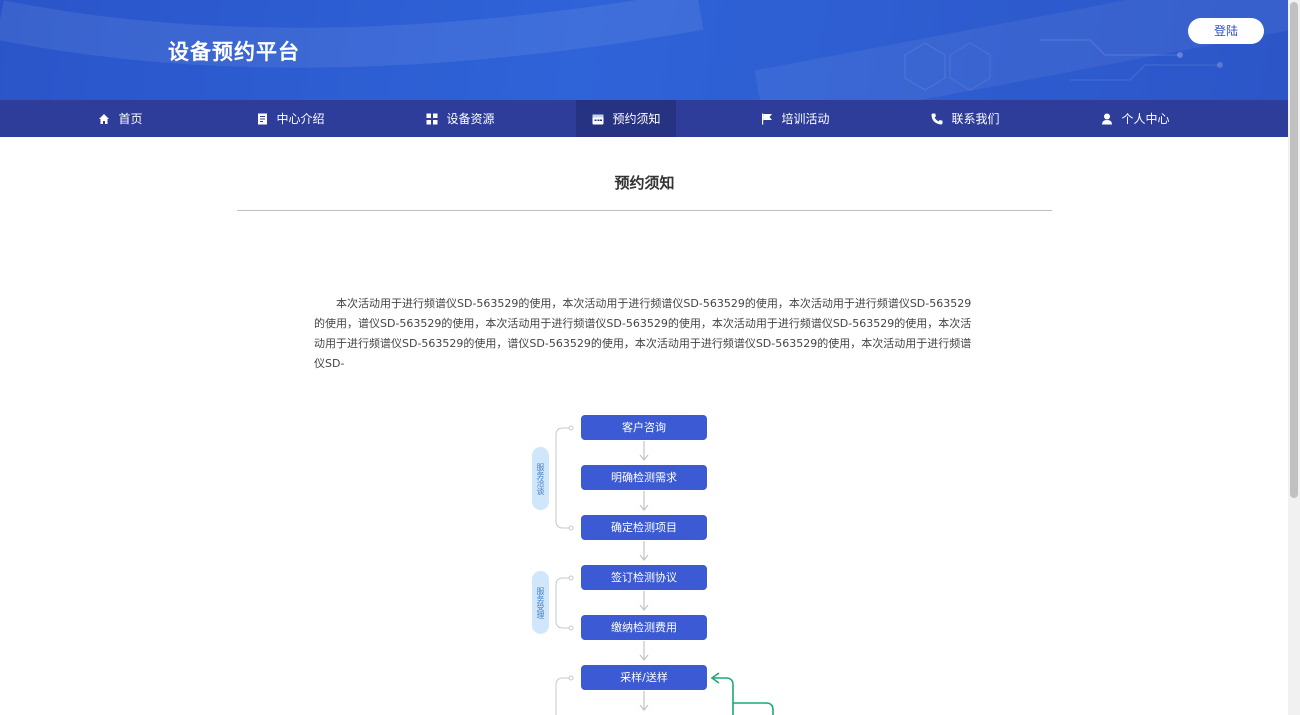  What do you see at coordinates (644, 677) in the screenshot?
I see `flow-step: 采样/送样` at bounding box center [644, 677].